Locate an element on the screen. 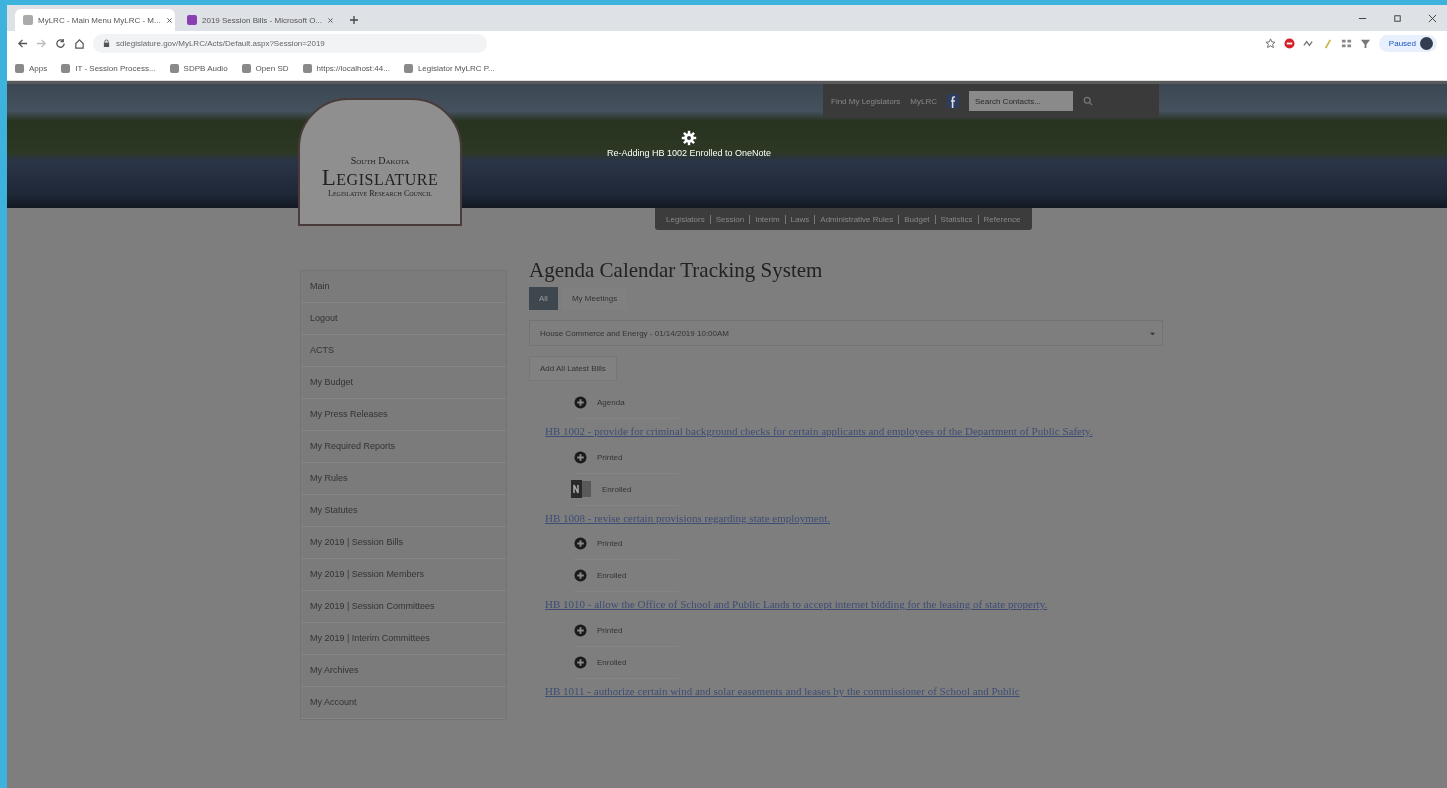  reload-icon is located at coordinates (60, 43).